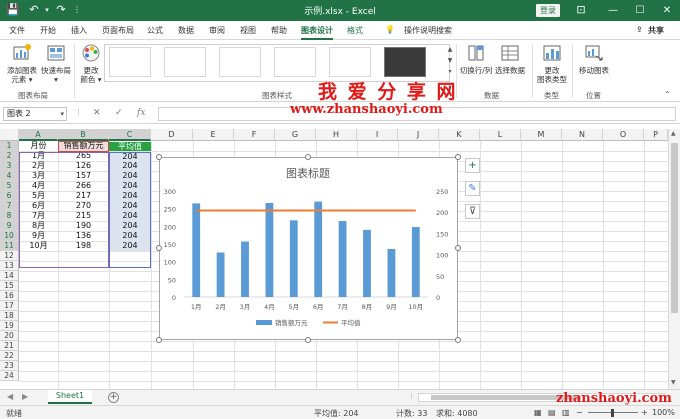 The width and height of the screenshot is (680, 419). Describe the element at coordinates (9, 256) in the screenshot. I see `row-header: 12` at that location.